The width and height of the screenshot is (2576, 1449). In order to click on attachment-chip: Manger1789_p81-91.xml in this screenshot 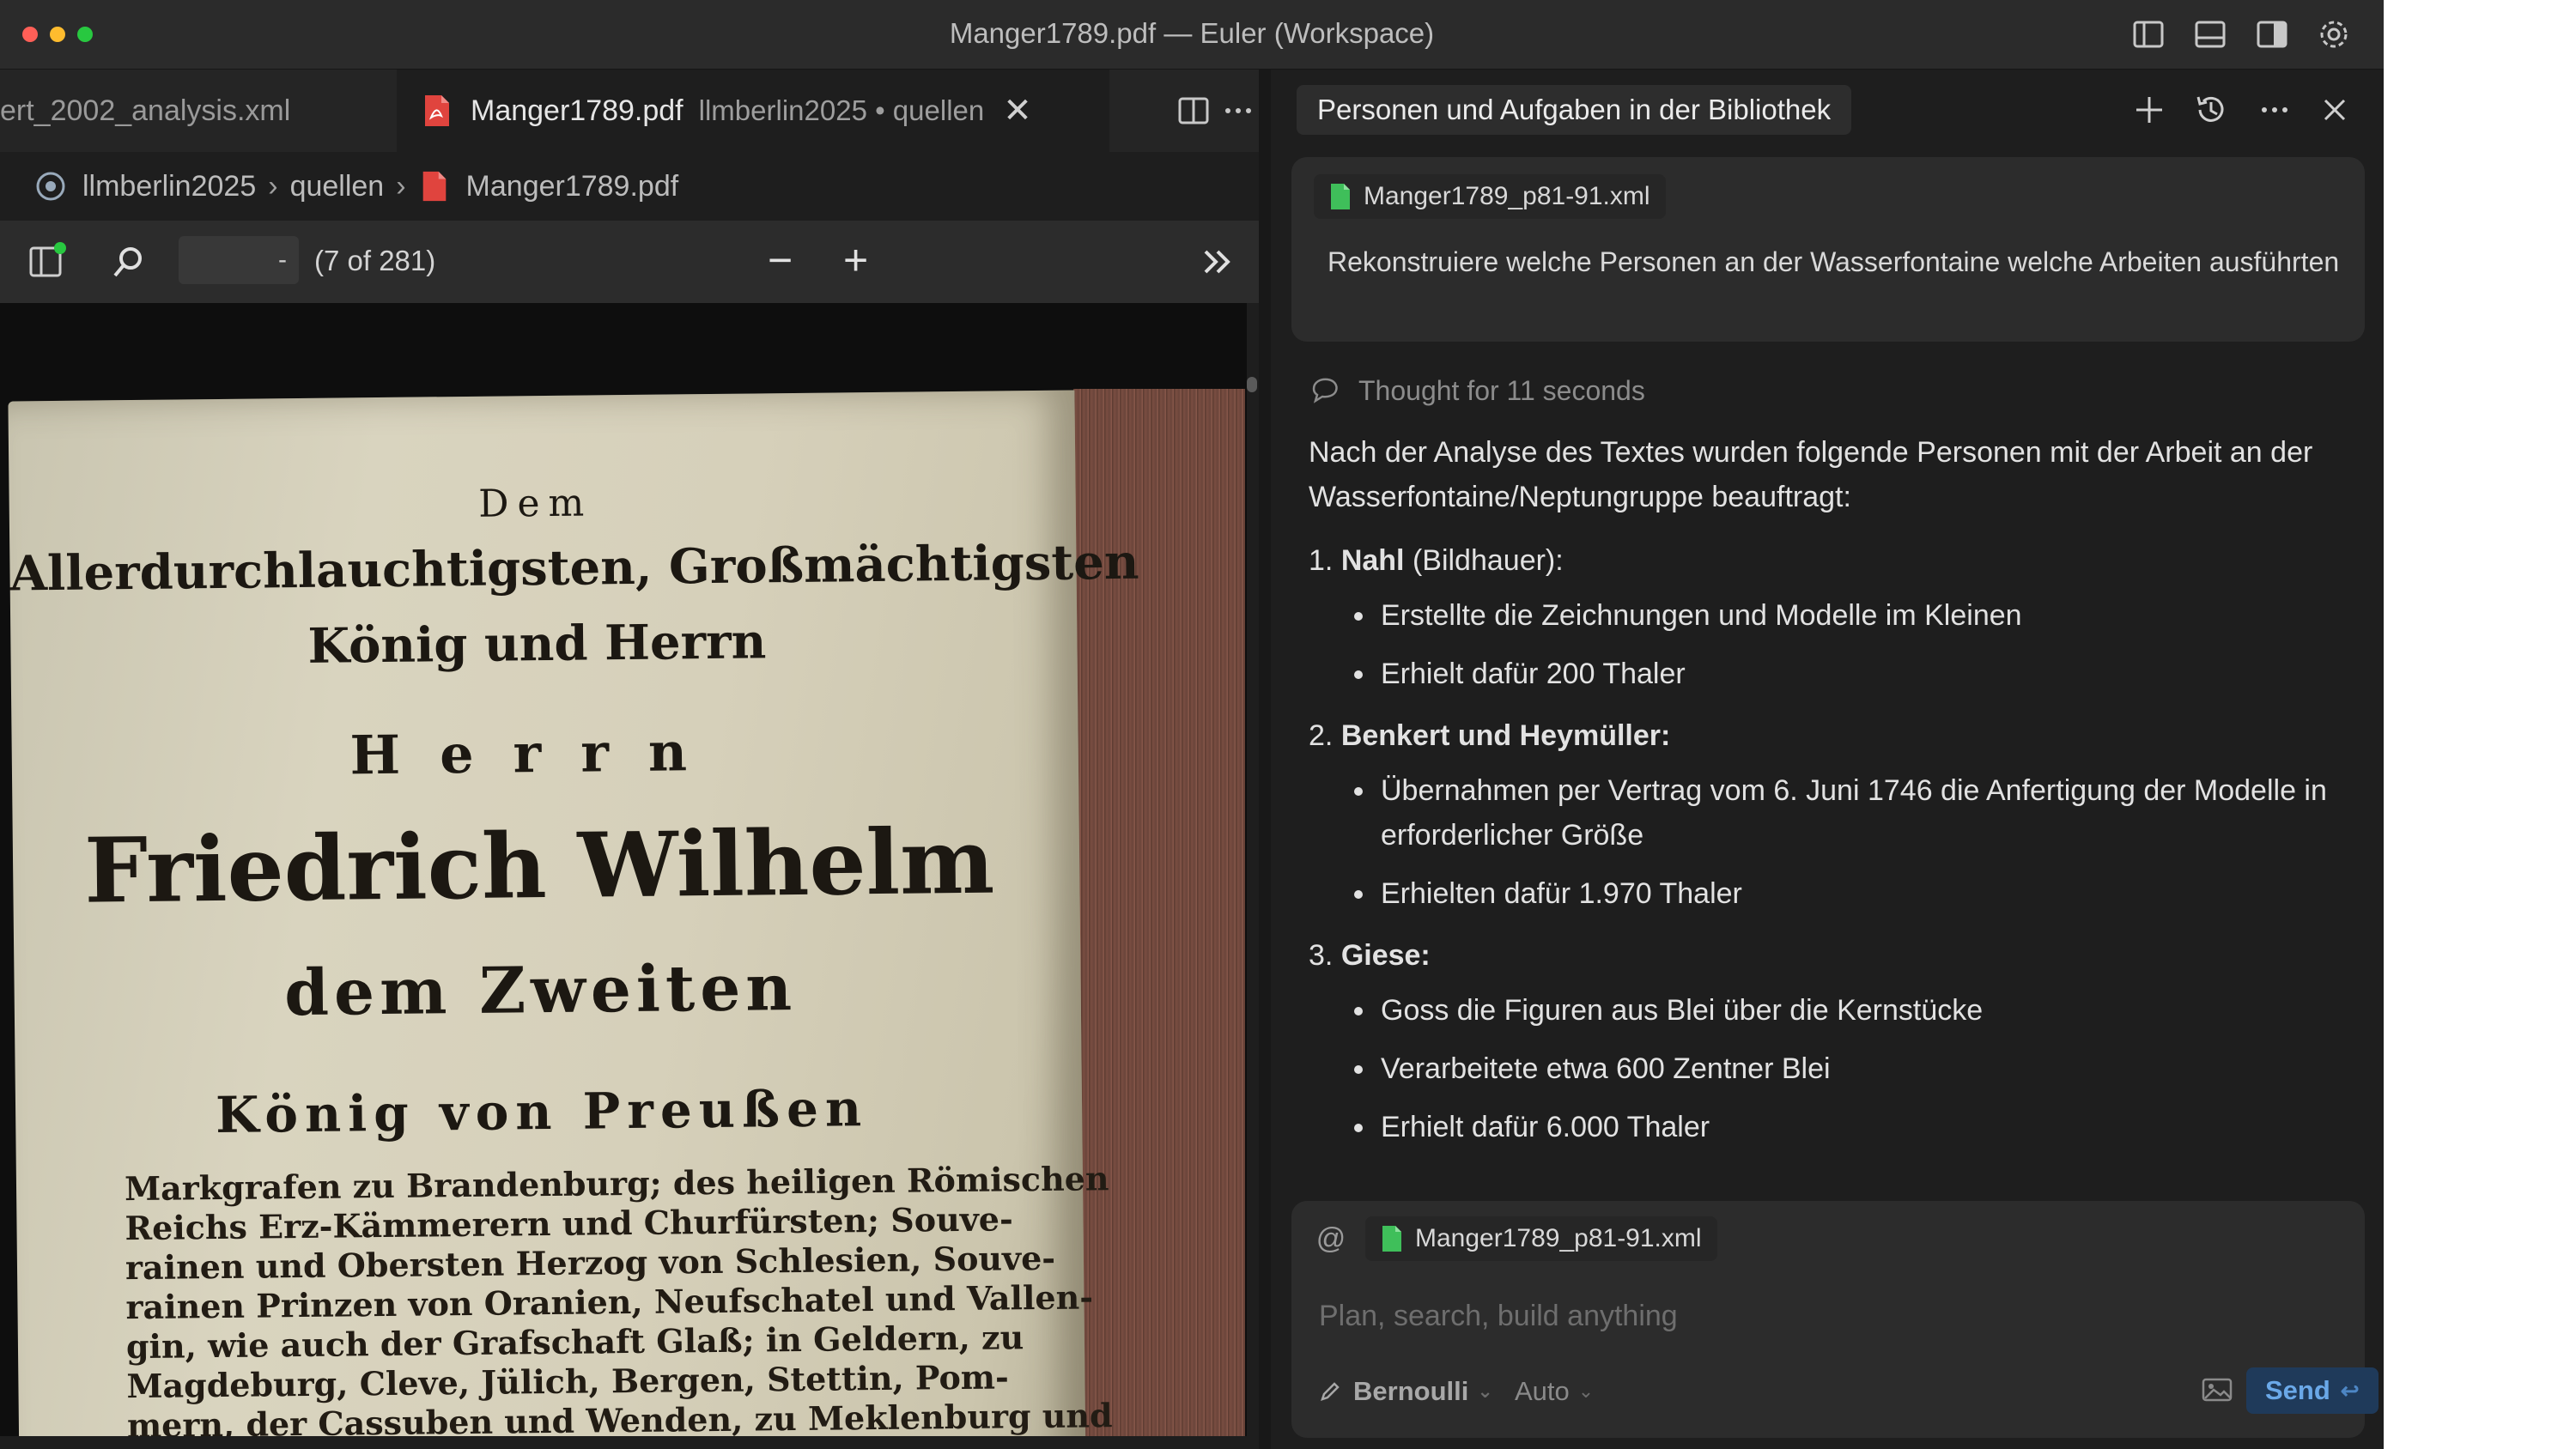, I will do `click(1490, 196)`.